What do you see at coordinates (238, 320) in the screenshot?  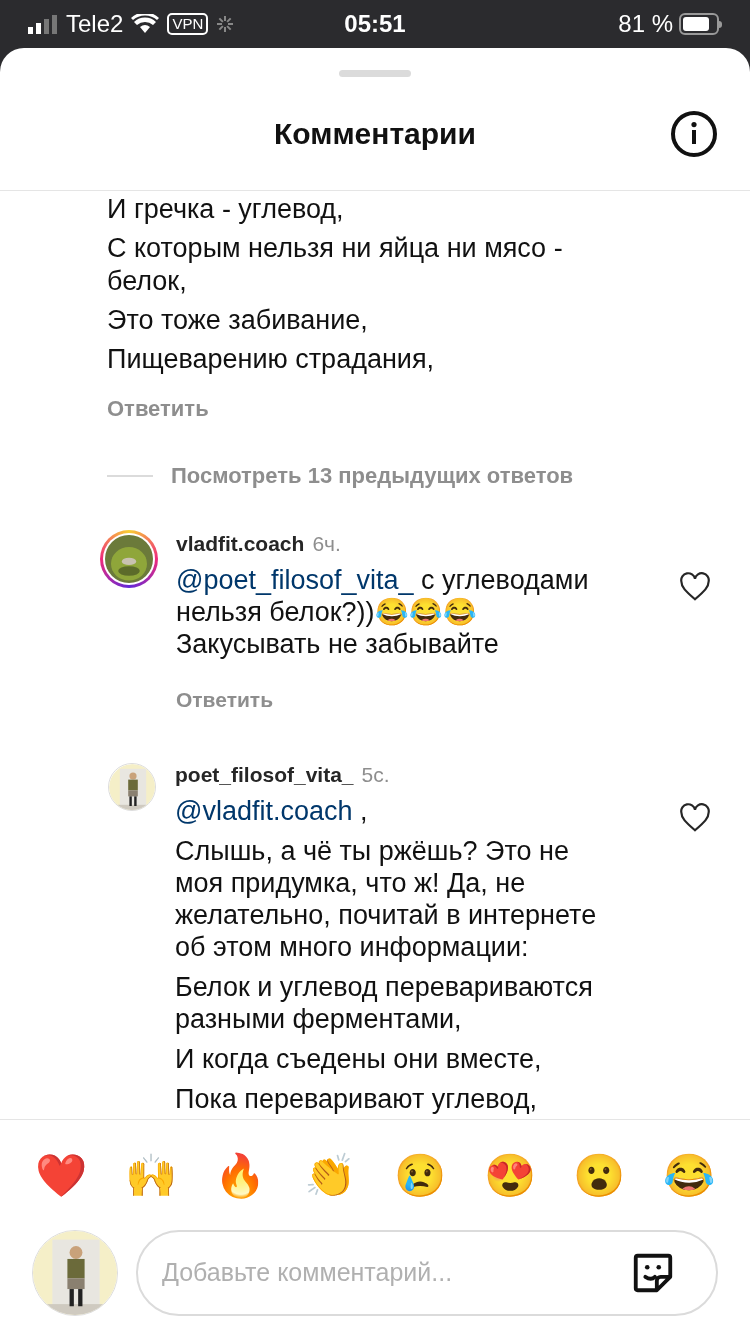 I see `comment-text: Это тоже забивание,` at bounding box center [238, 320].